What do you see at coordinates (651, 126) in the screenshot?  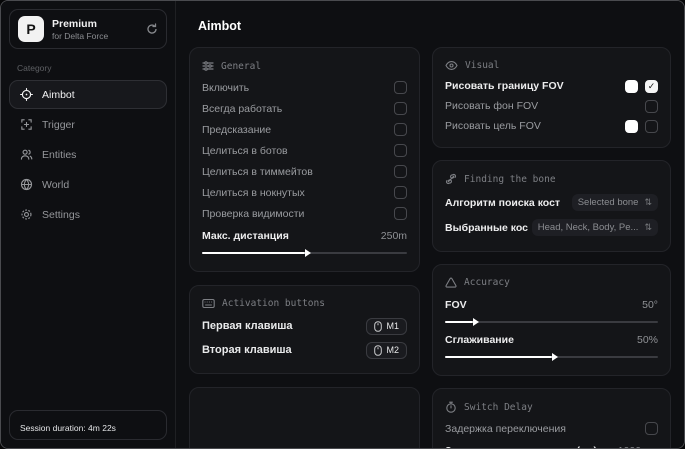 I see `checkbox-draw-fov-target: ✓` at bounding box center [651, 126].